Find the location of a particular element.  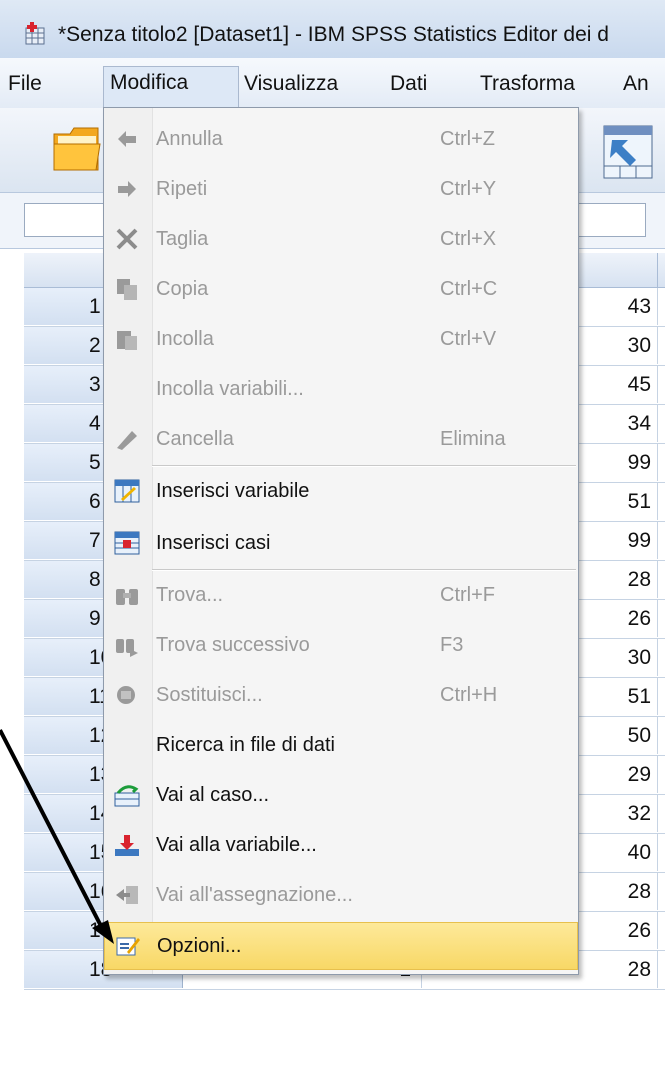

undo-icon is located at coordinates (127, 139).